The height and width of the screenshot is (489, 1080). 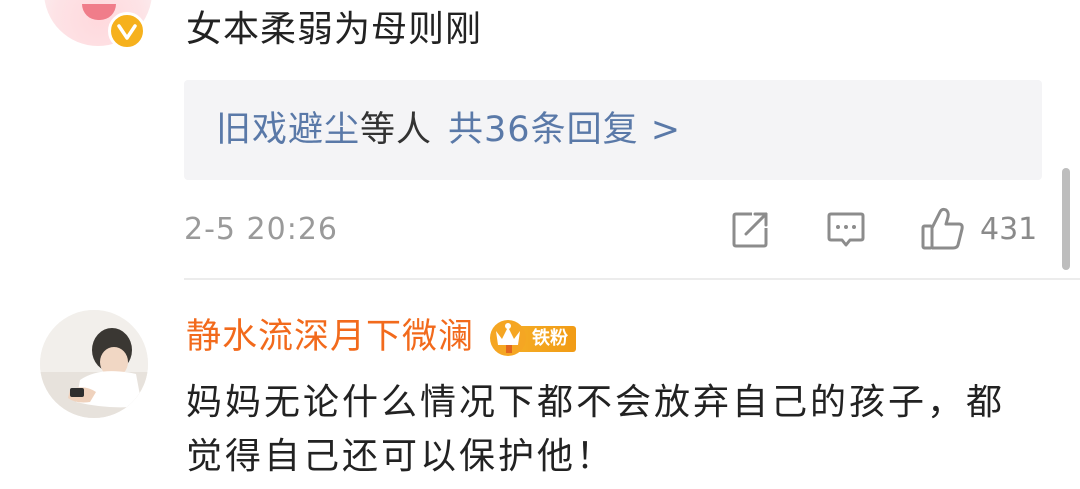 What do you see at coordinates (943, 229) in the screenshot?
I see `thumbs-up-icon` at bounding box center [943, 229].